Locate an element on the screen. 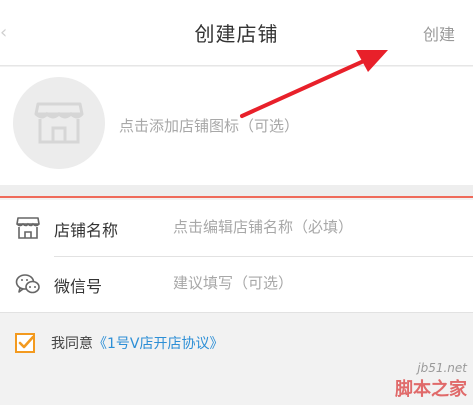 This screenshot has width=473, height=405. wechat-icon is located at coordinates (27, 284).